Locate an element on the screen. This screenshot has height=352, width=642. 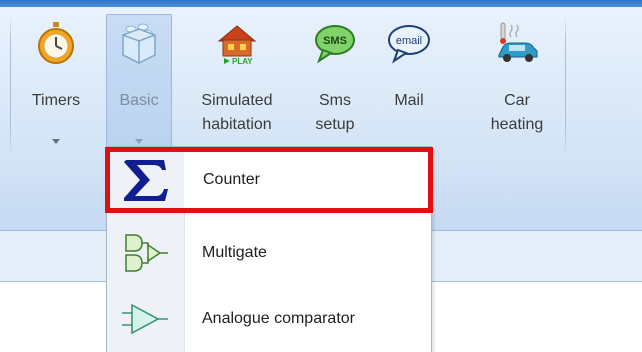
menu-item-analogue-comparator: Analogue comparator is located at coordinates (269, 319).